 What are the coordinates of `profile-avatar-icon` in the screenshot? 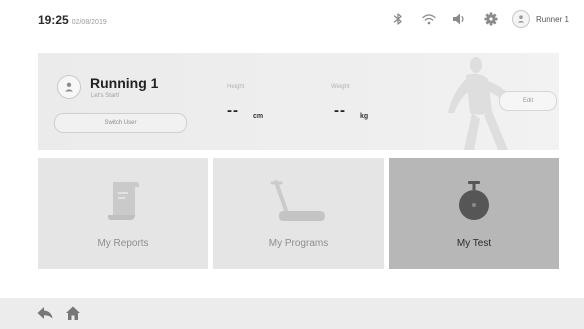 It's located at (69, 87).